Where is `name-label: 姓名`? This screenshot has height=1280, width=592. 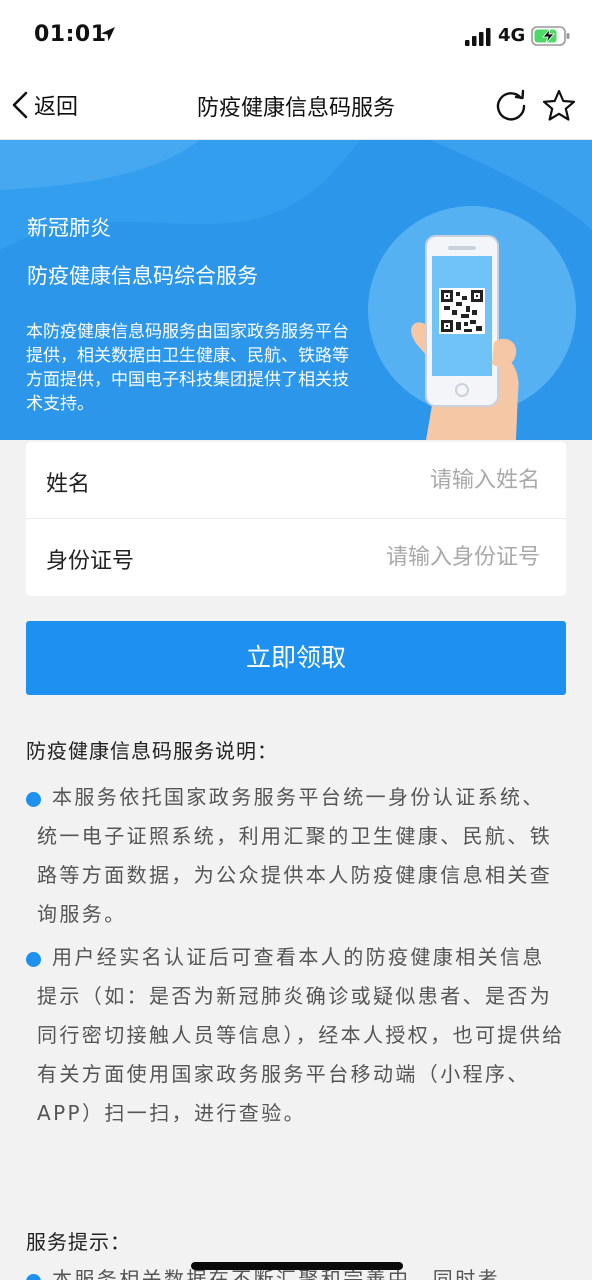 name-label: 姓名 is located at coordinates (68, 484).